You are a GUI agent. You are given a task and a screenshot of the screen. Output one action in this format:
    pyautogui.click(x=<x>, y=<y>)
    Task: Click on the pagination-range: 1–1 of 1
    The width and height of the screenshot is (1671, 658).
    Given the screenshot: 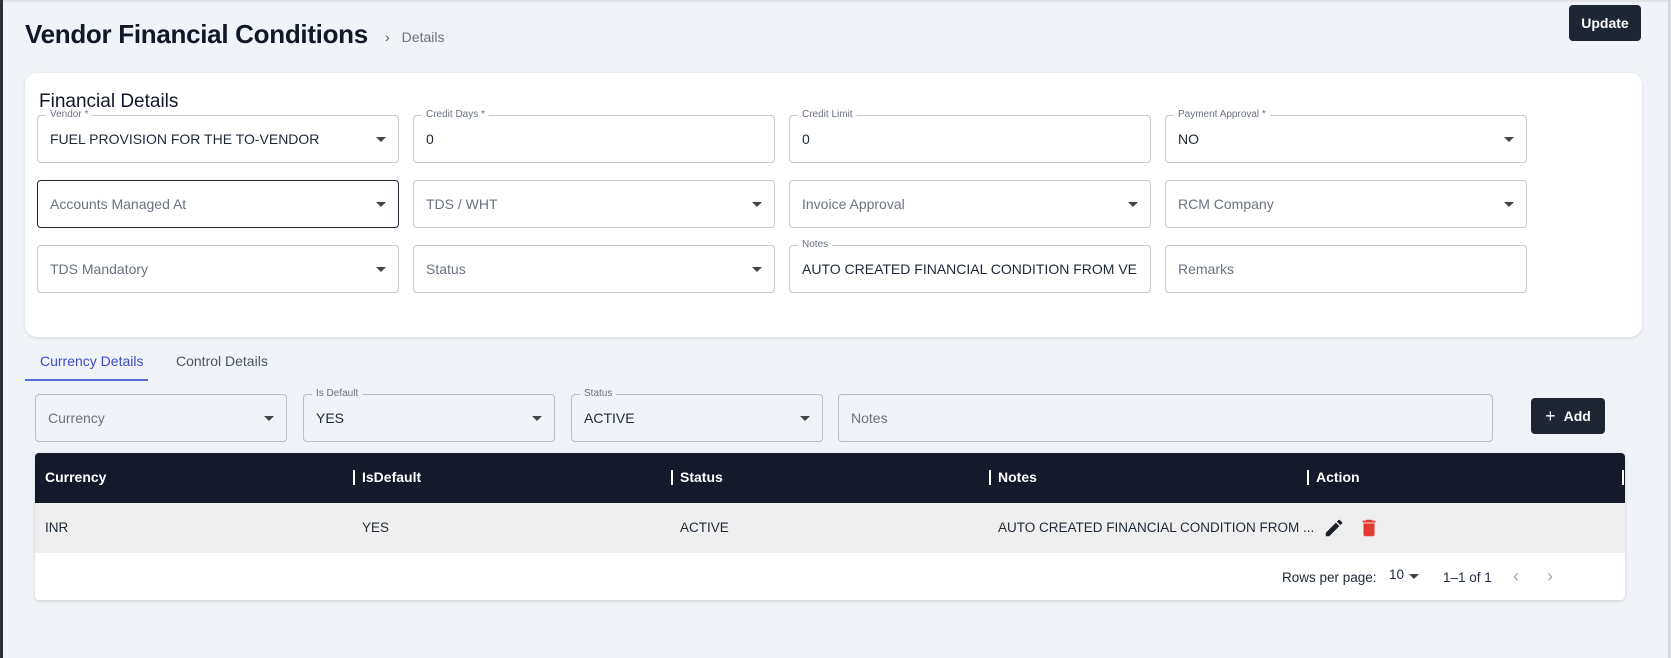 What is the action you would take?
    pyautogui.click(x=1467, y=577)
    